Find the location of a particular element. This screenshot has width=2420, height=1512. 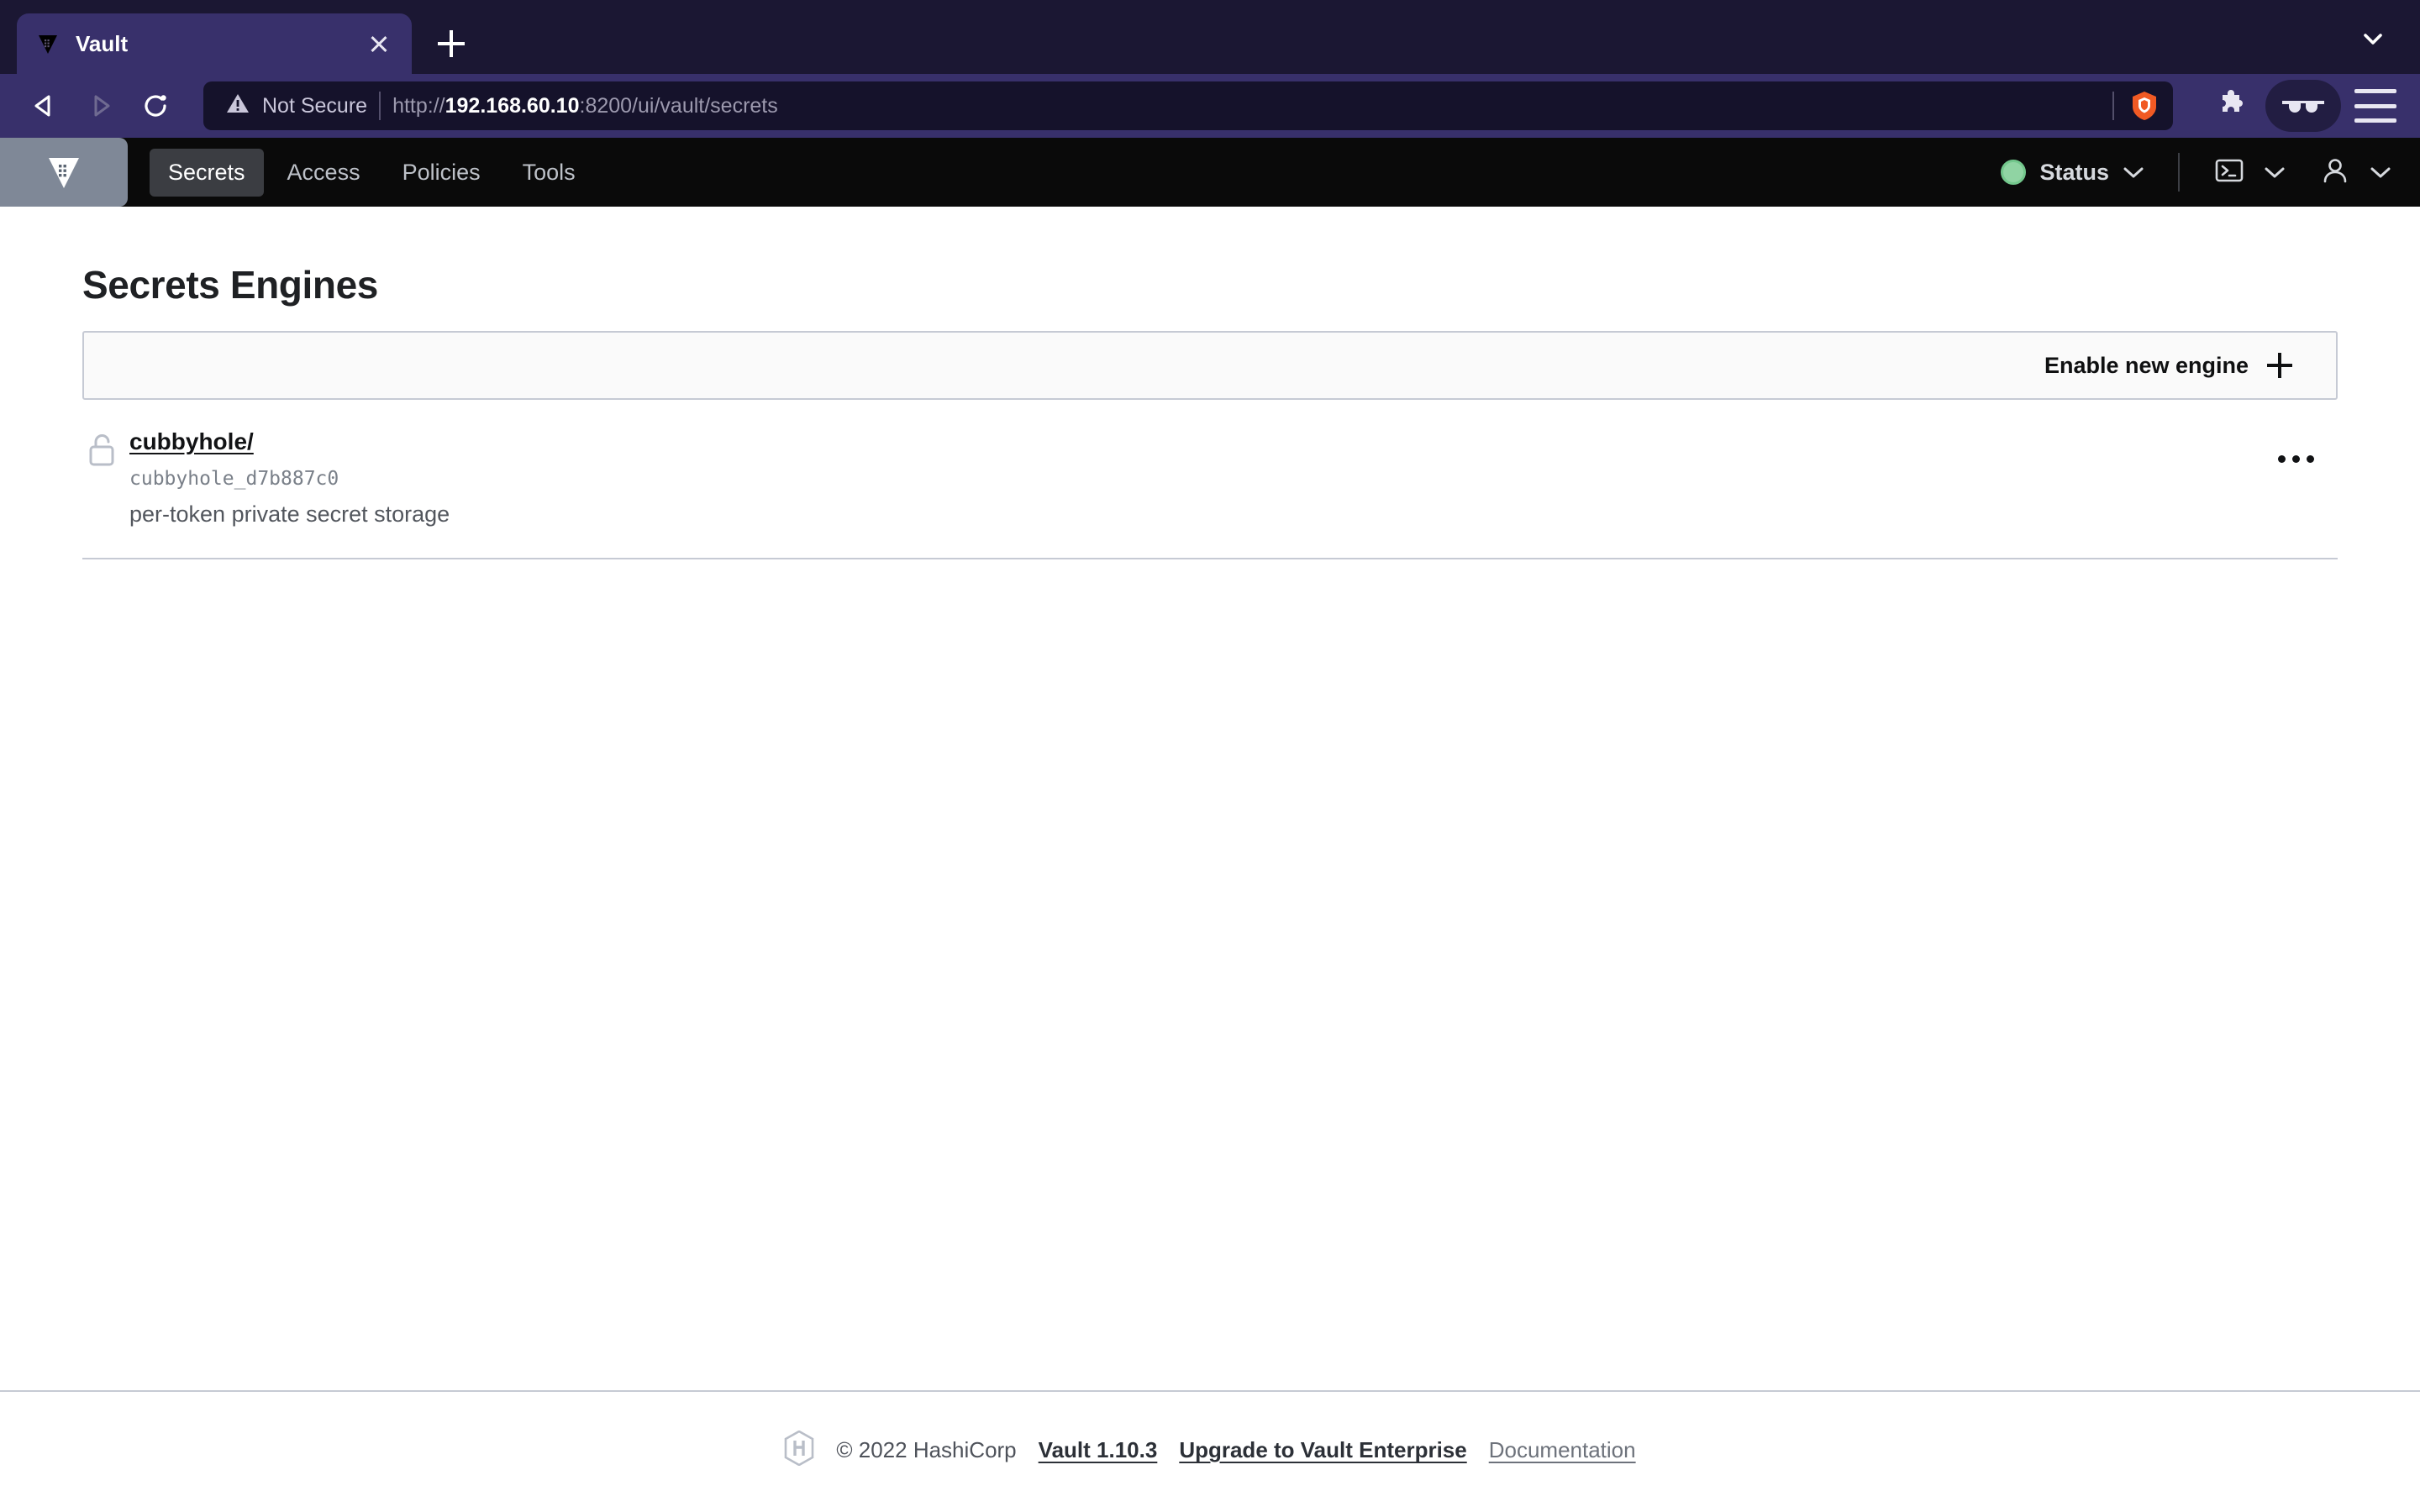

reload-icon is located at coordinates (155, 106).